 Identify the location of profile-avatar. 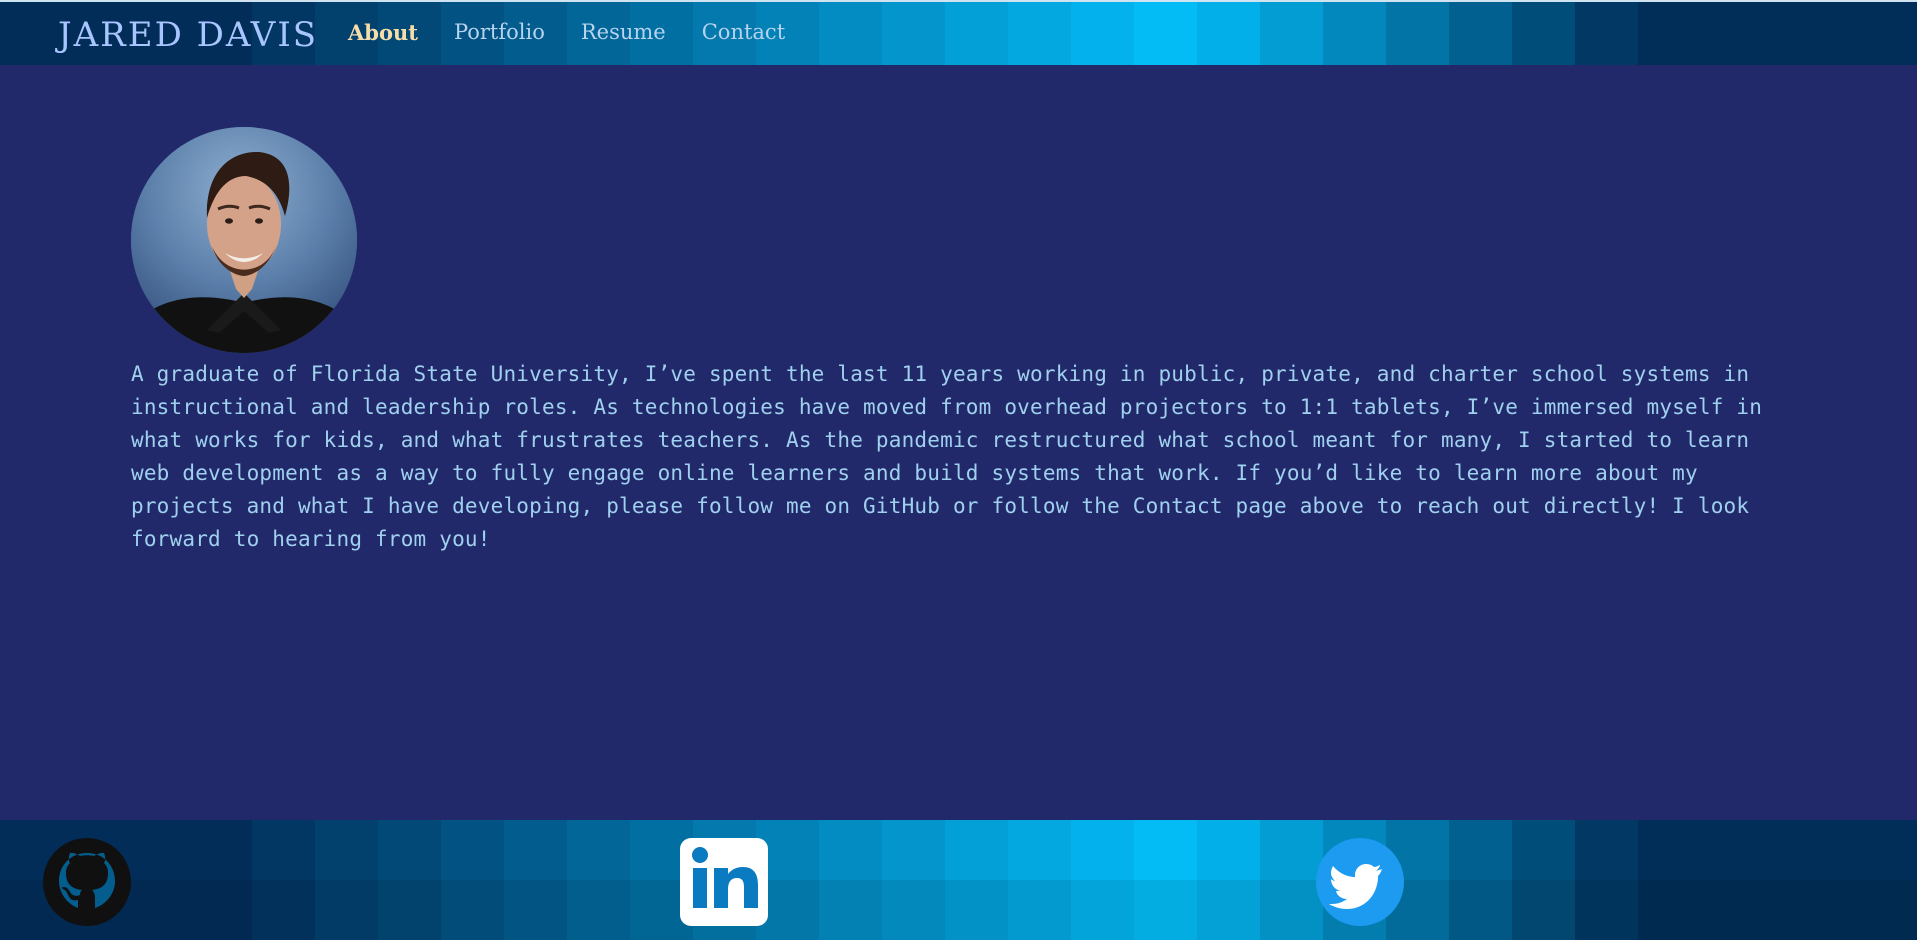
(244, 240).